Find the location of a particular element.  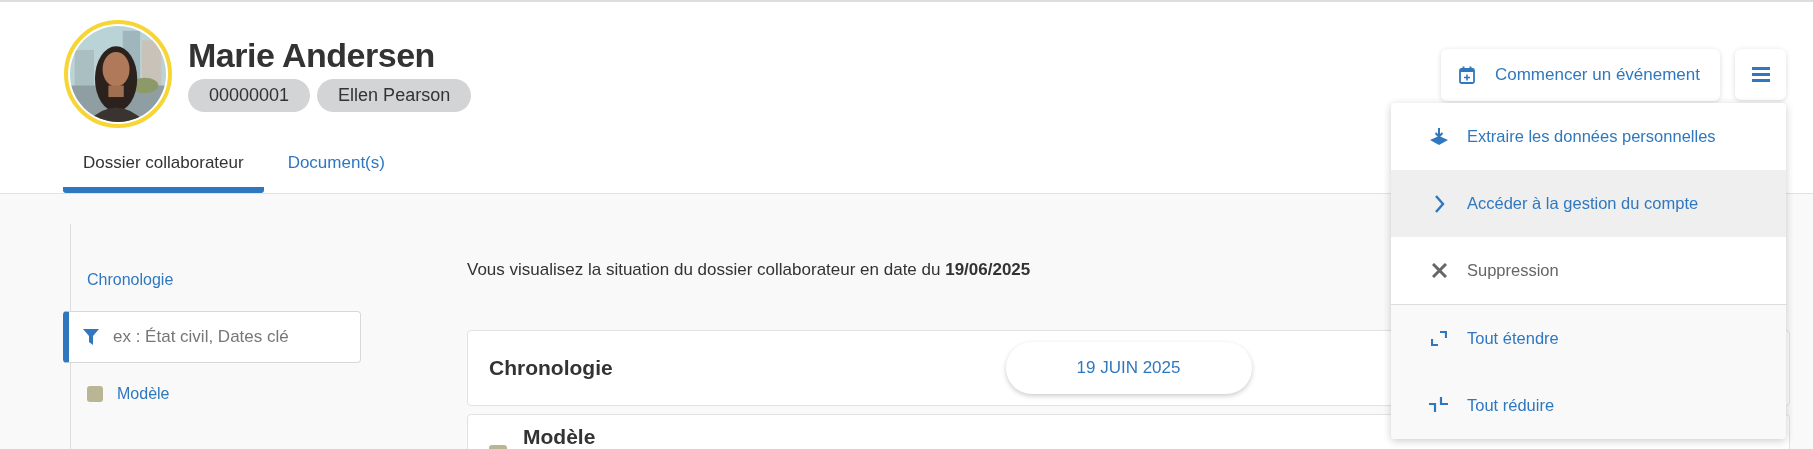

tab: Document(s) is located at coordinates (336, 173).